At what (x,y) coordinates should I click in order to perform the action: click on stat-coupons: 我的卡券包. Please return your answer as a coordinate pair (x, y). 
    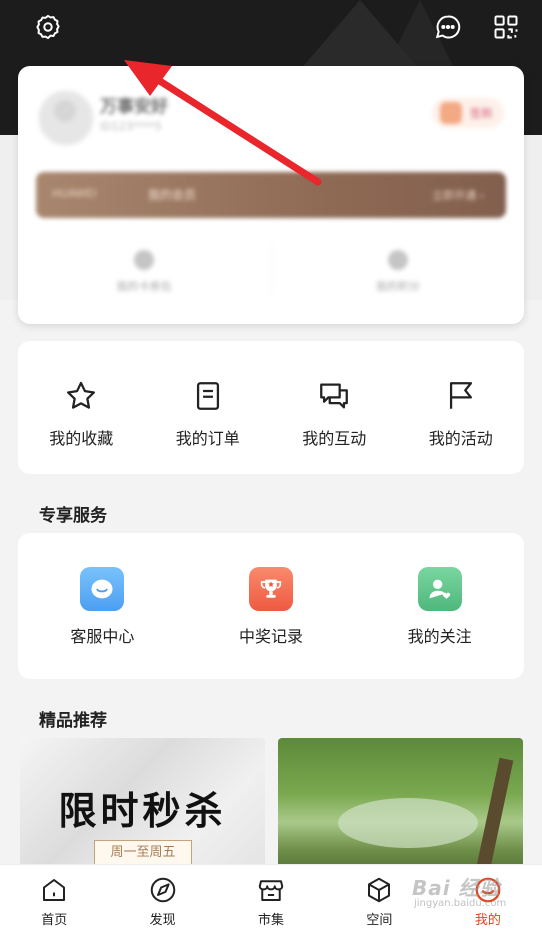
    Looking at the image, I should click on (144, 272).